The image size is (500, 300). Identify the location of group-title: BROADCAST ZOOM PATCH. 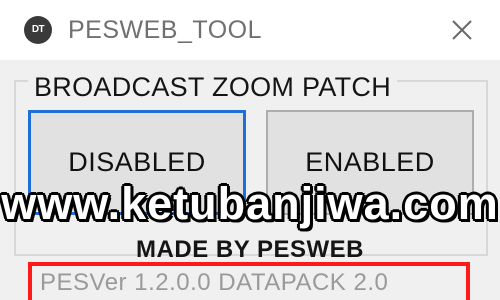
(213, 87).